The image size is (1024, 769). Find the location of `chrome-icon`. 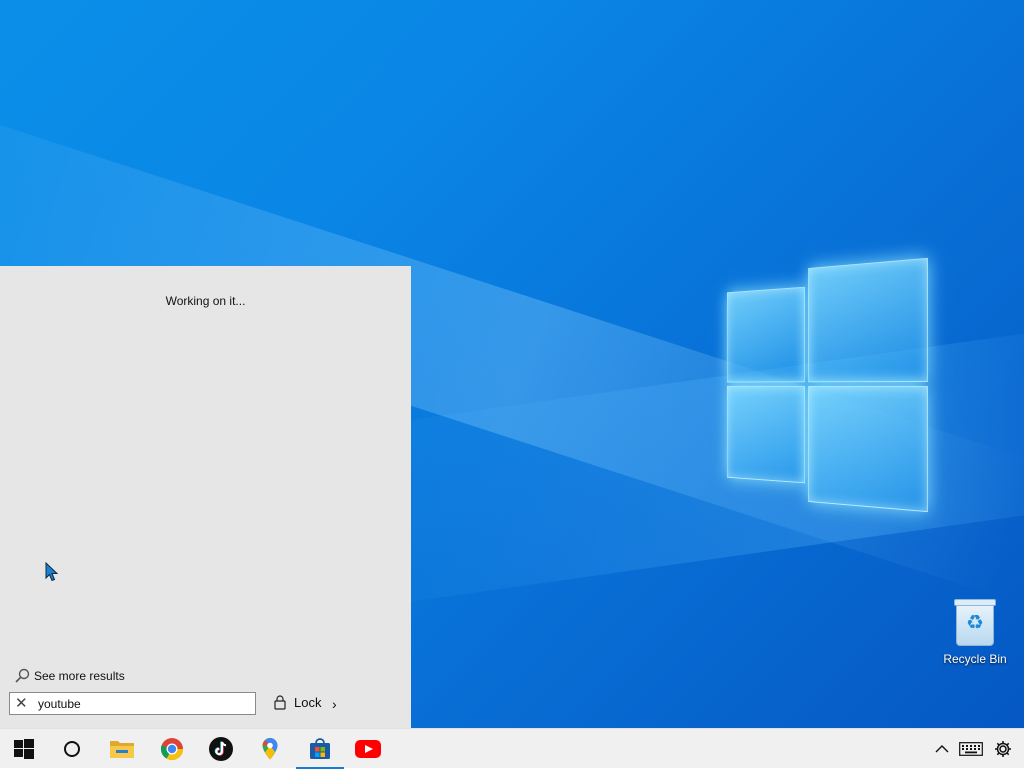

chrome-icon is located at coordinates (171, 749).